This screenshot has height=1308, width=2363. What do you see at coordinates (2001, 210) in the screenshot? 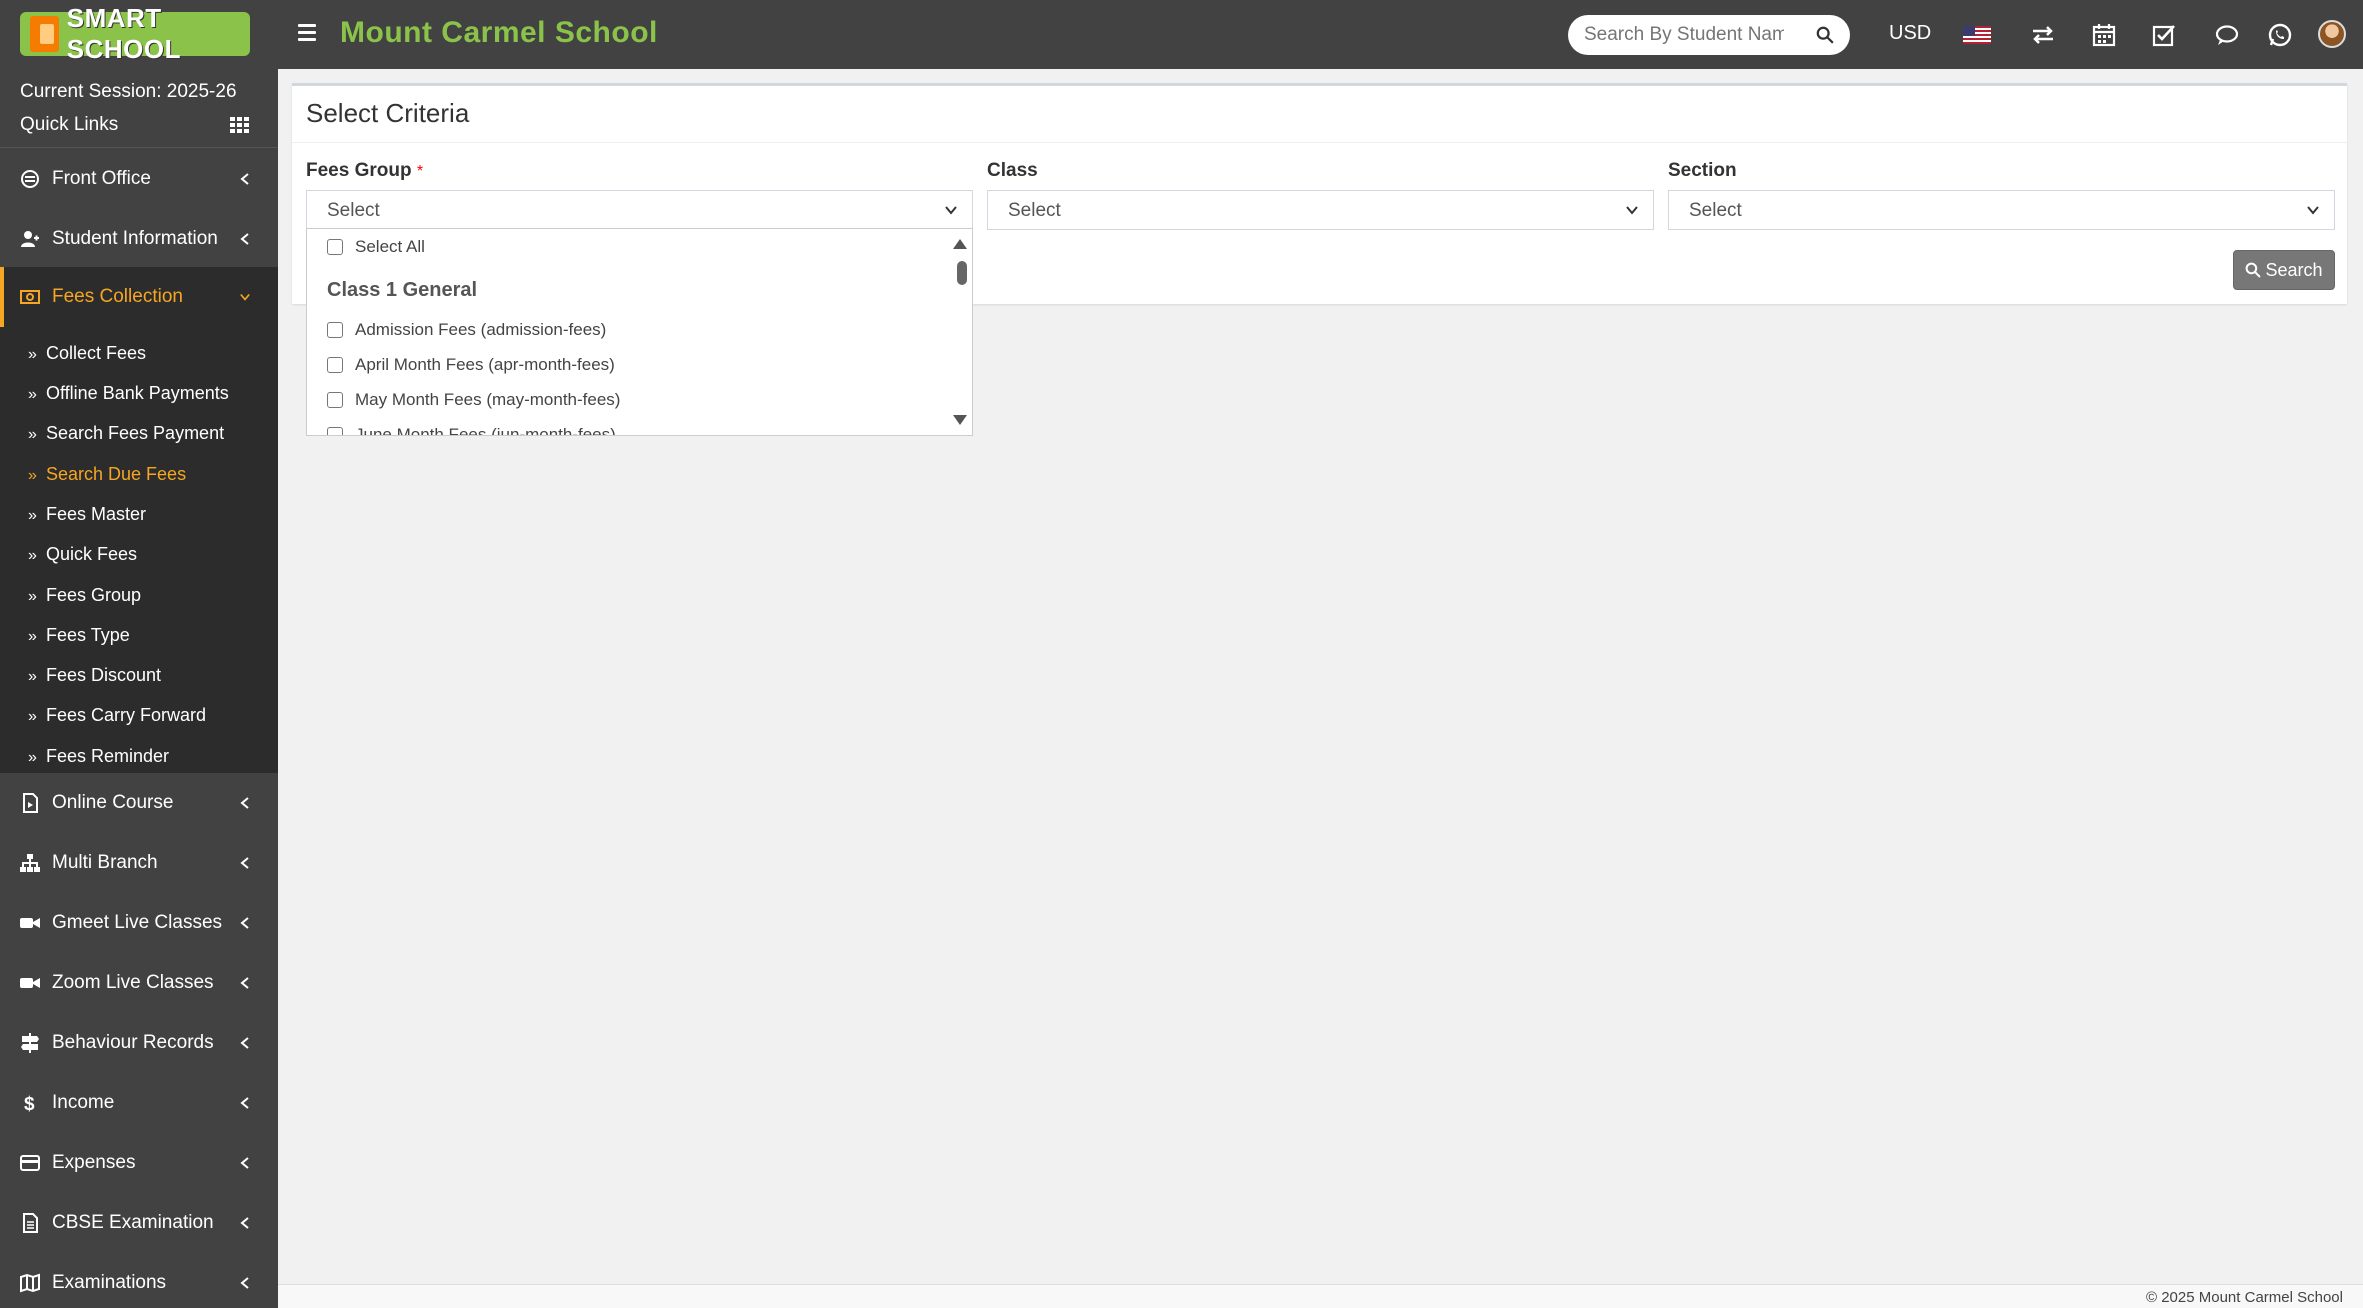
I see `section-select: Select` at bounding box center [2001, 210].